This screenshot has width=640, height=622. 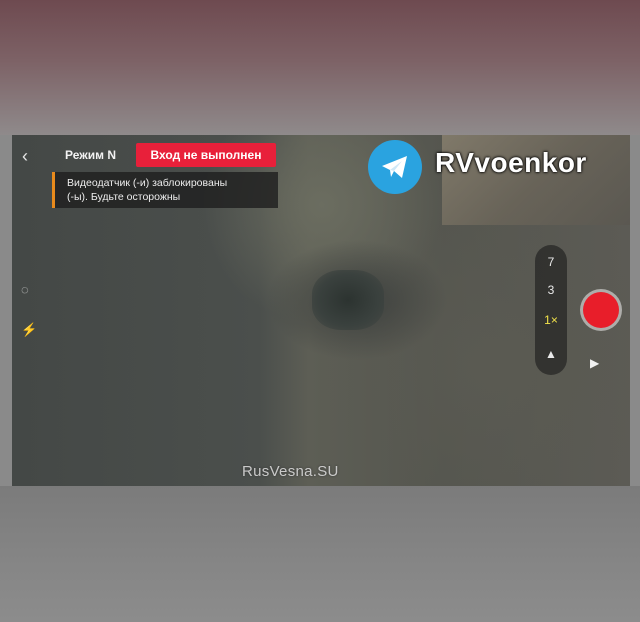 What do you see at coordinates (594, 363) in the screenshot?
I see `playback-icon: ▶` at bounding box center [594, 363].